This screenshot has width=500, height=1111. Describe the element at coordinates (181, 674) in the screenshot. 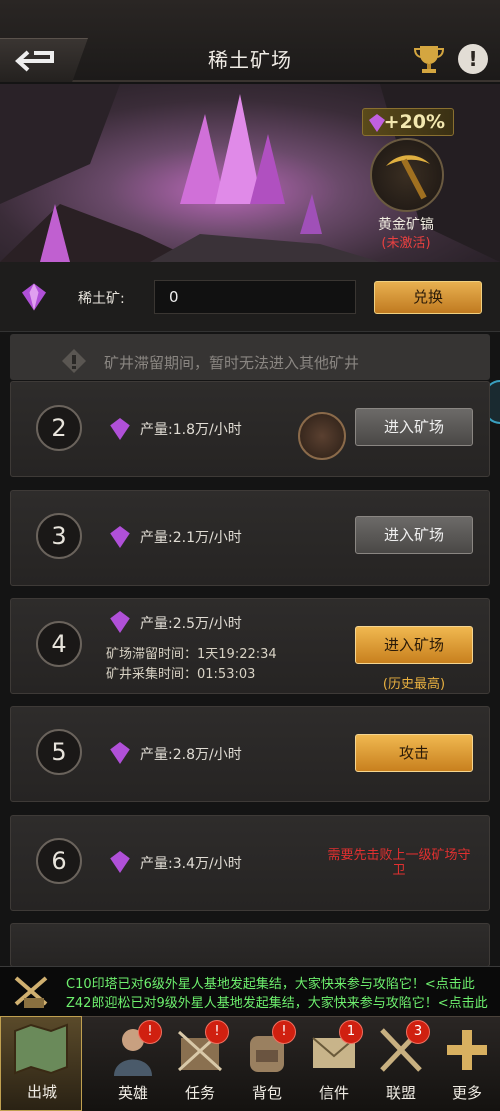

I see `collect-time: 矿井采集时间：01:53:03` at that location.